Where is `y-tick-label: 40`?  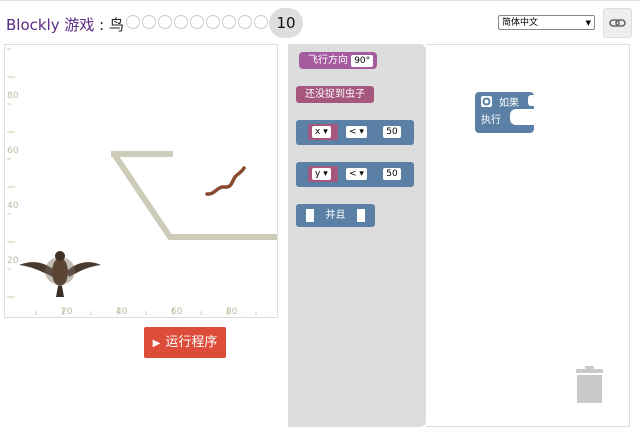 y-tick-label: 40 is located at coordinates (13, 206).